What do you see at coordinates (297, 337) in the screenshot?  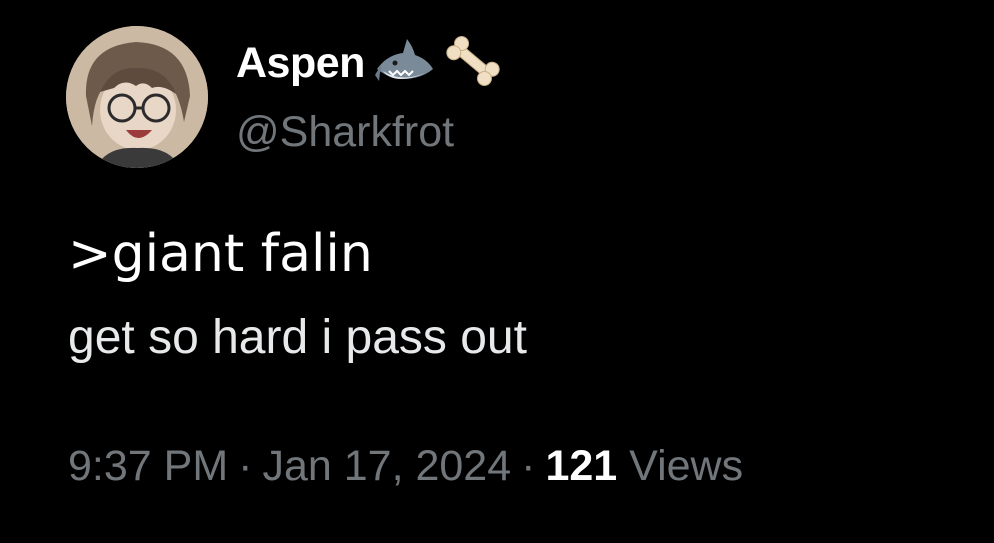 I see `tweet-line-2: get so hard i pass out` at bounding box center [297, 337].